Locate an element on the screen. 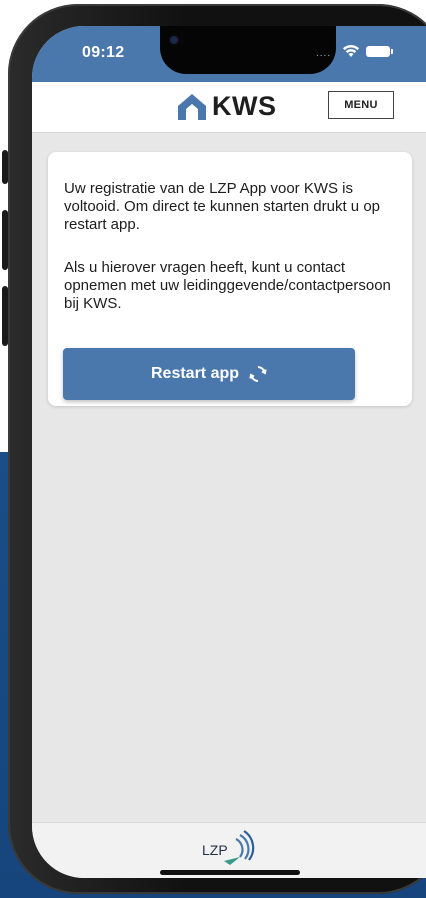 The height and width of the screenshot is (898, 426). kws-logo: KWS is located at coordinates (226, 106).